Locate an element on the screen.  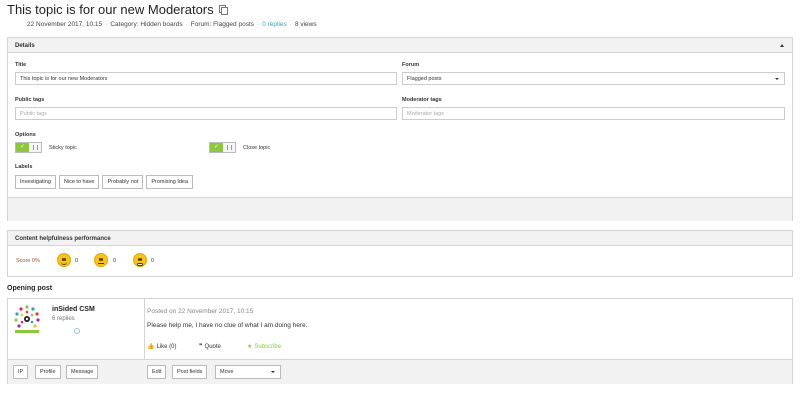
post-footer: IP Profile Message Edit Post fields Move is located at coordinates (400, 371).